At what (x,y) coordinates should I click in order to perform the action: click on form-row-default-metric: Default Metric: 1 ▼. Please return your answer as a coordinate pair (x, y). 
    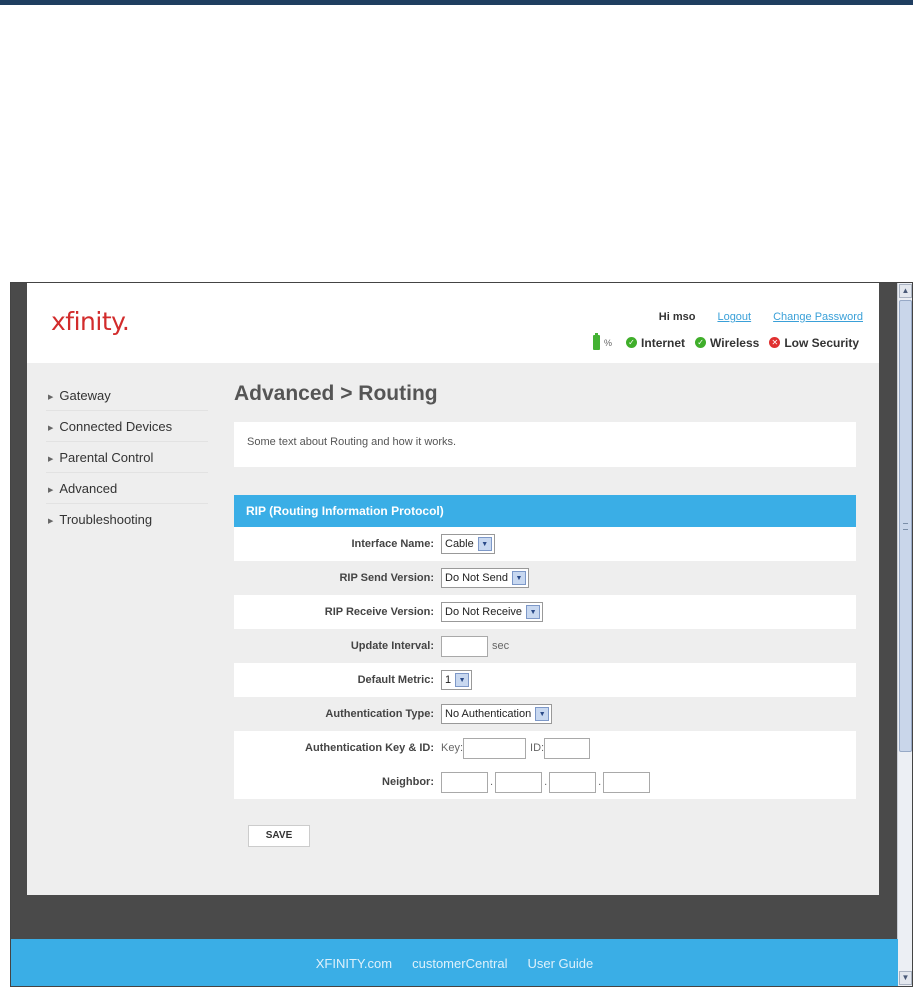
    Looking at the image, I should click on (545, 680).